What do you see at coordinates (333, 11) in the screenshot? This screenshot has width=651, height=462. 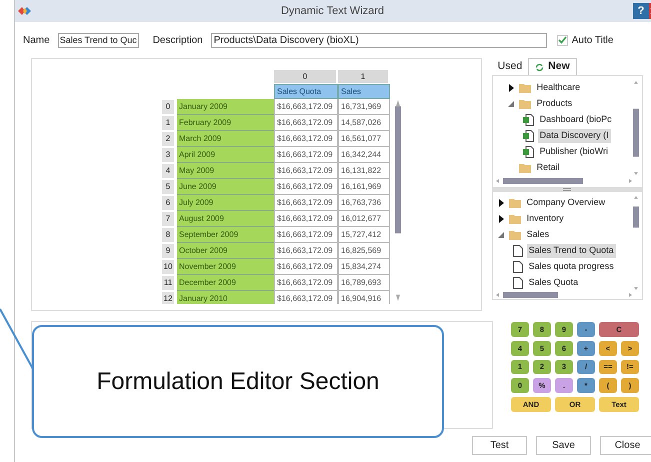 I see `window-title: Dynamic Text Wizard` at bounding box center [333, 11].